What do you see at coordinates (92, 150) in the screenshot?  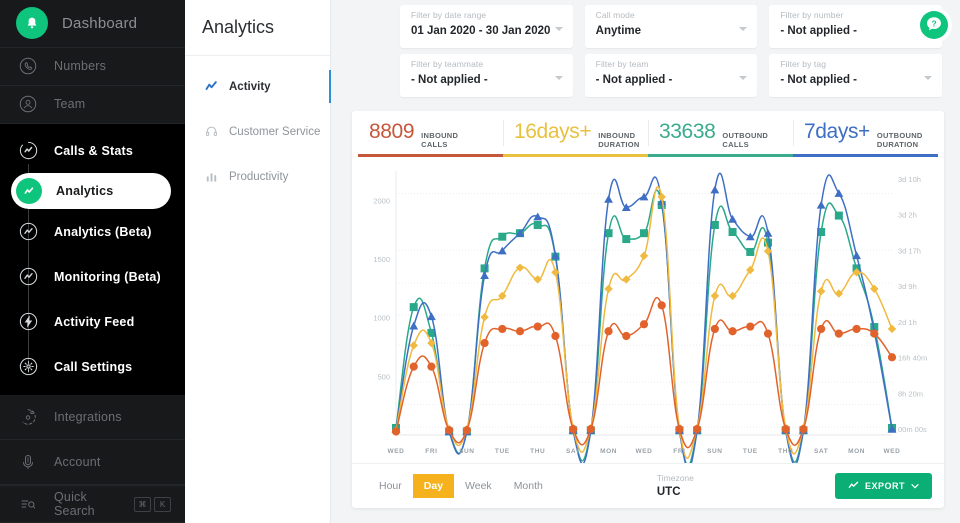 I see `sidebar-item-calls-stats: Calls & Stats` at bounding box center [92, 150].